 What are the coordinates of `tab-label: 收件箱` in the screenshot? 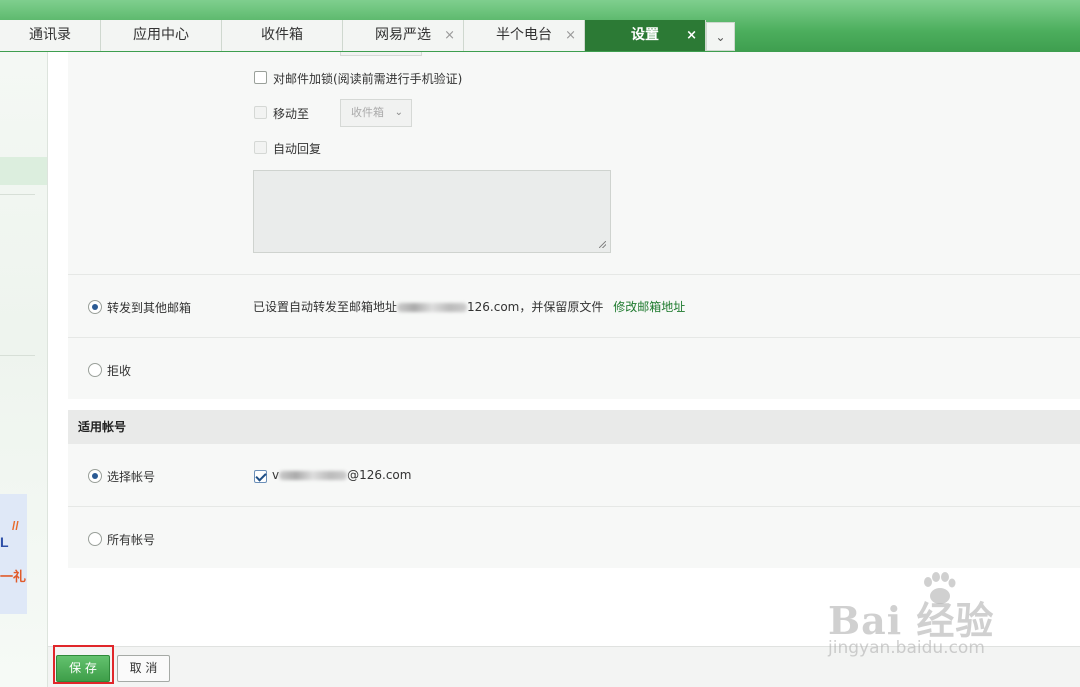 It's located at (282, 35).